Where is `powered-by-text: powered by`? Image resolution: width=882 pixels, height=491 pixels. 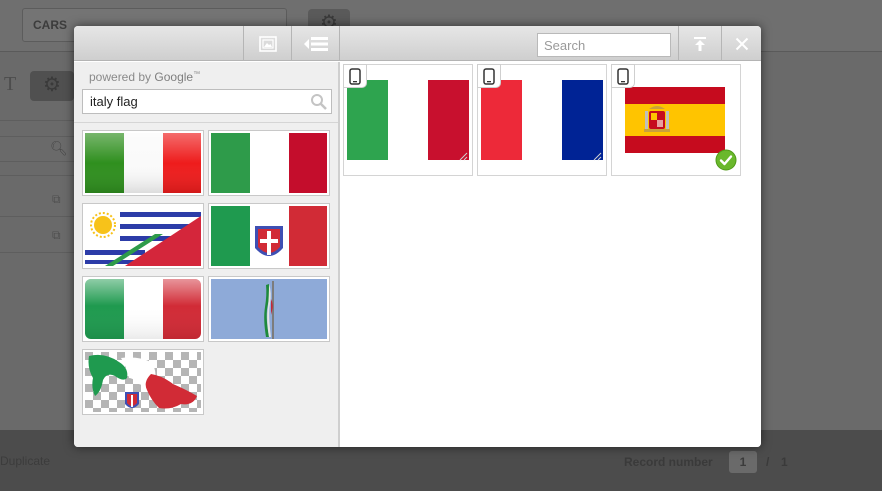 powered-by-text: powered by is located at coordinates (120, 77).